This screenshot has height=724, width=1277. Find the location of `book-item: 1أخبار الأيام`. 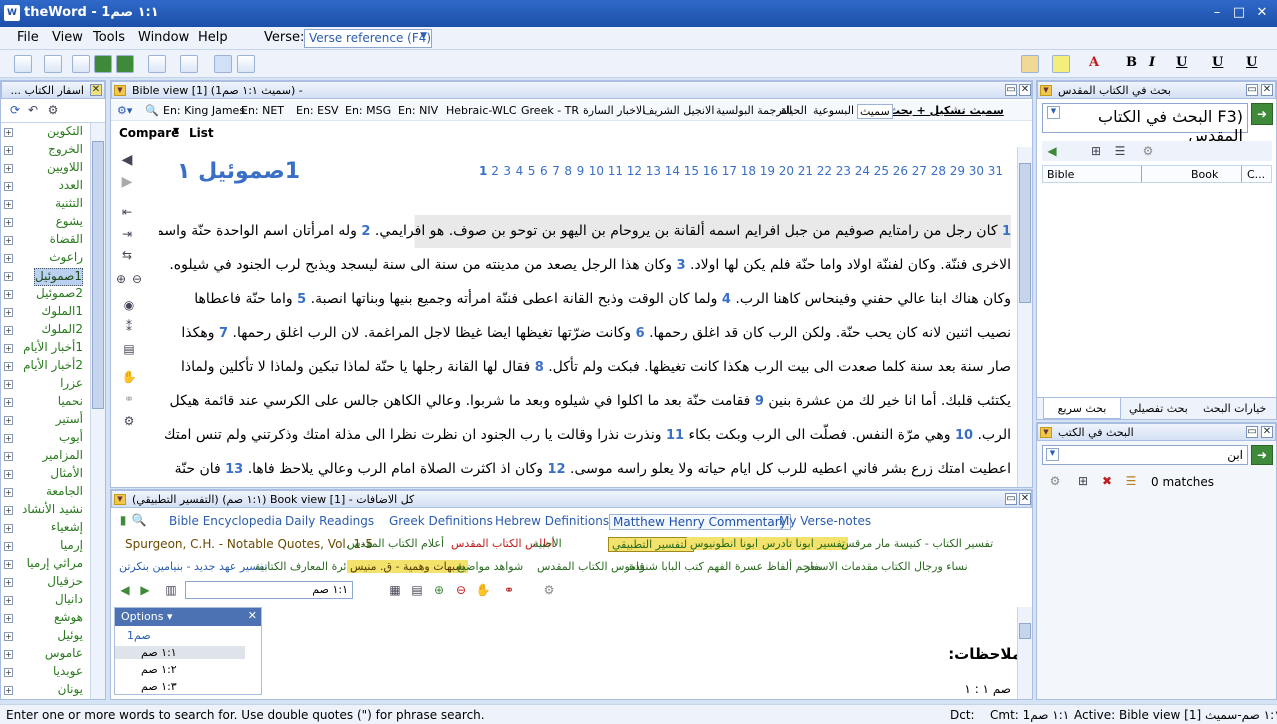

book-item: 1أخبار الأيام is located at coordinates (53, 349).